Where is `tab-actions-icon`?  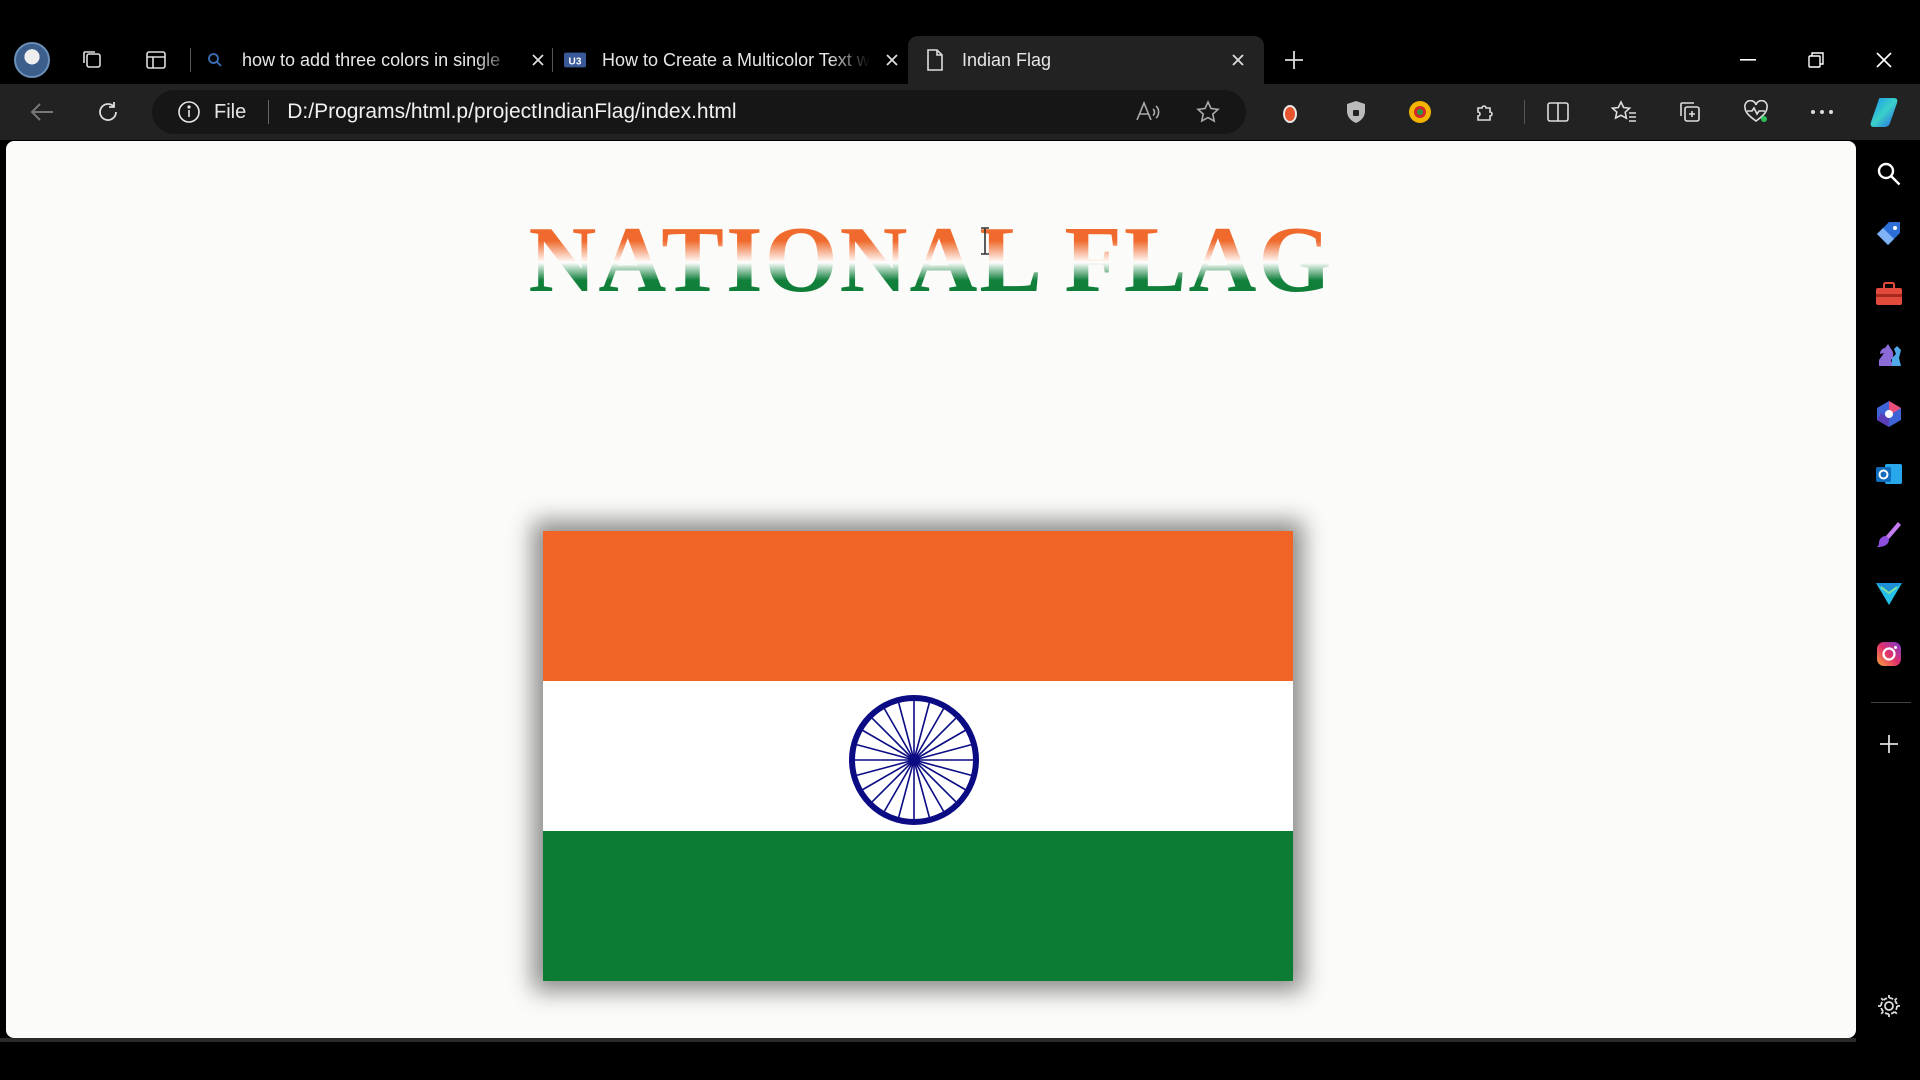
tab-actions-icon is located at coordinates (156, 60).